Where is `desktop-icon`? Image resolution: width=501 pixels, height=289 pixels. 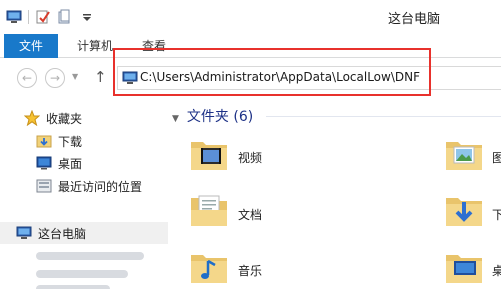
desktop-icon is located at coordinates (44, 163).